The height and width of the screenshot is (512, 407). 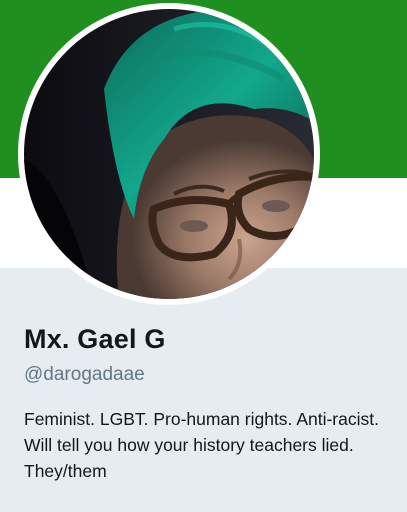 What do you see at coordinates (95, 339) in the screenshot?
I see `display-name: Mx. Gael G` at bounding box center [95, 339].